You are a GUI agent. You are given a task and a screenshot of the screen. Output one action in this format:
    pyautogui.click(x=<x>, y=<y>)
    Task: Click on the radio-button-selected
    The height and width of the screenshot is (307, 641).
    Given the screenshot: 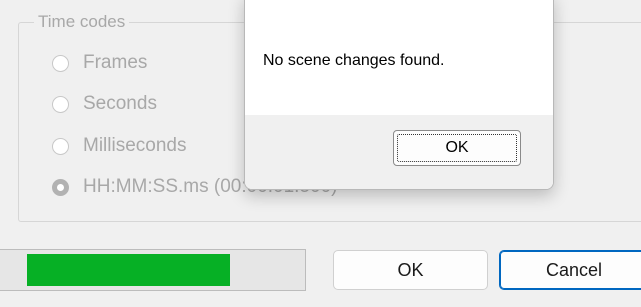 What is the action you would take?
    pyautogui.click(x=60, y=187)
    